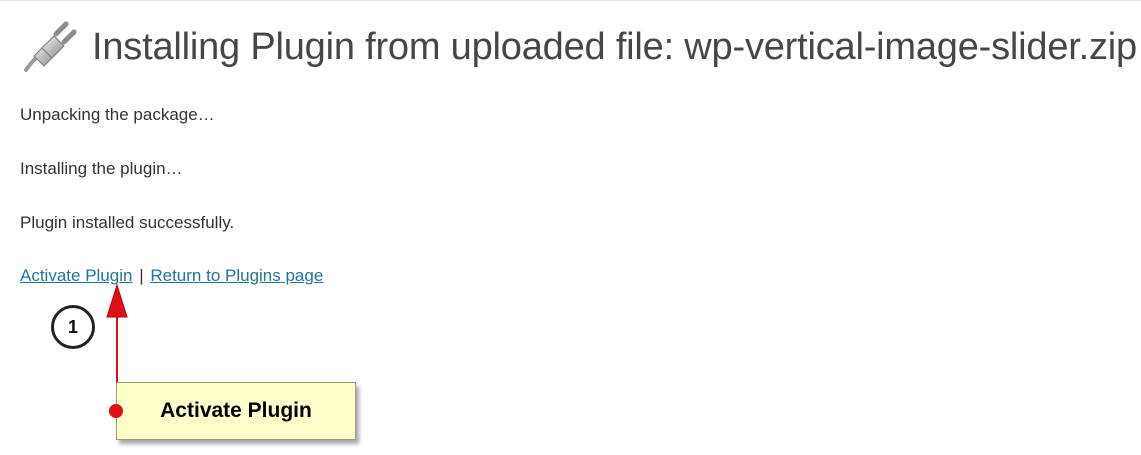 This screenshot has width=1141, height=455. I want to click on step-number-badge: 1, so click(73, 327).